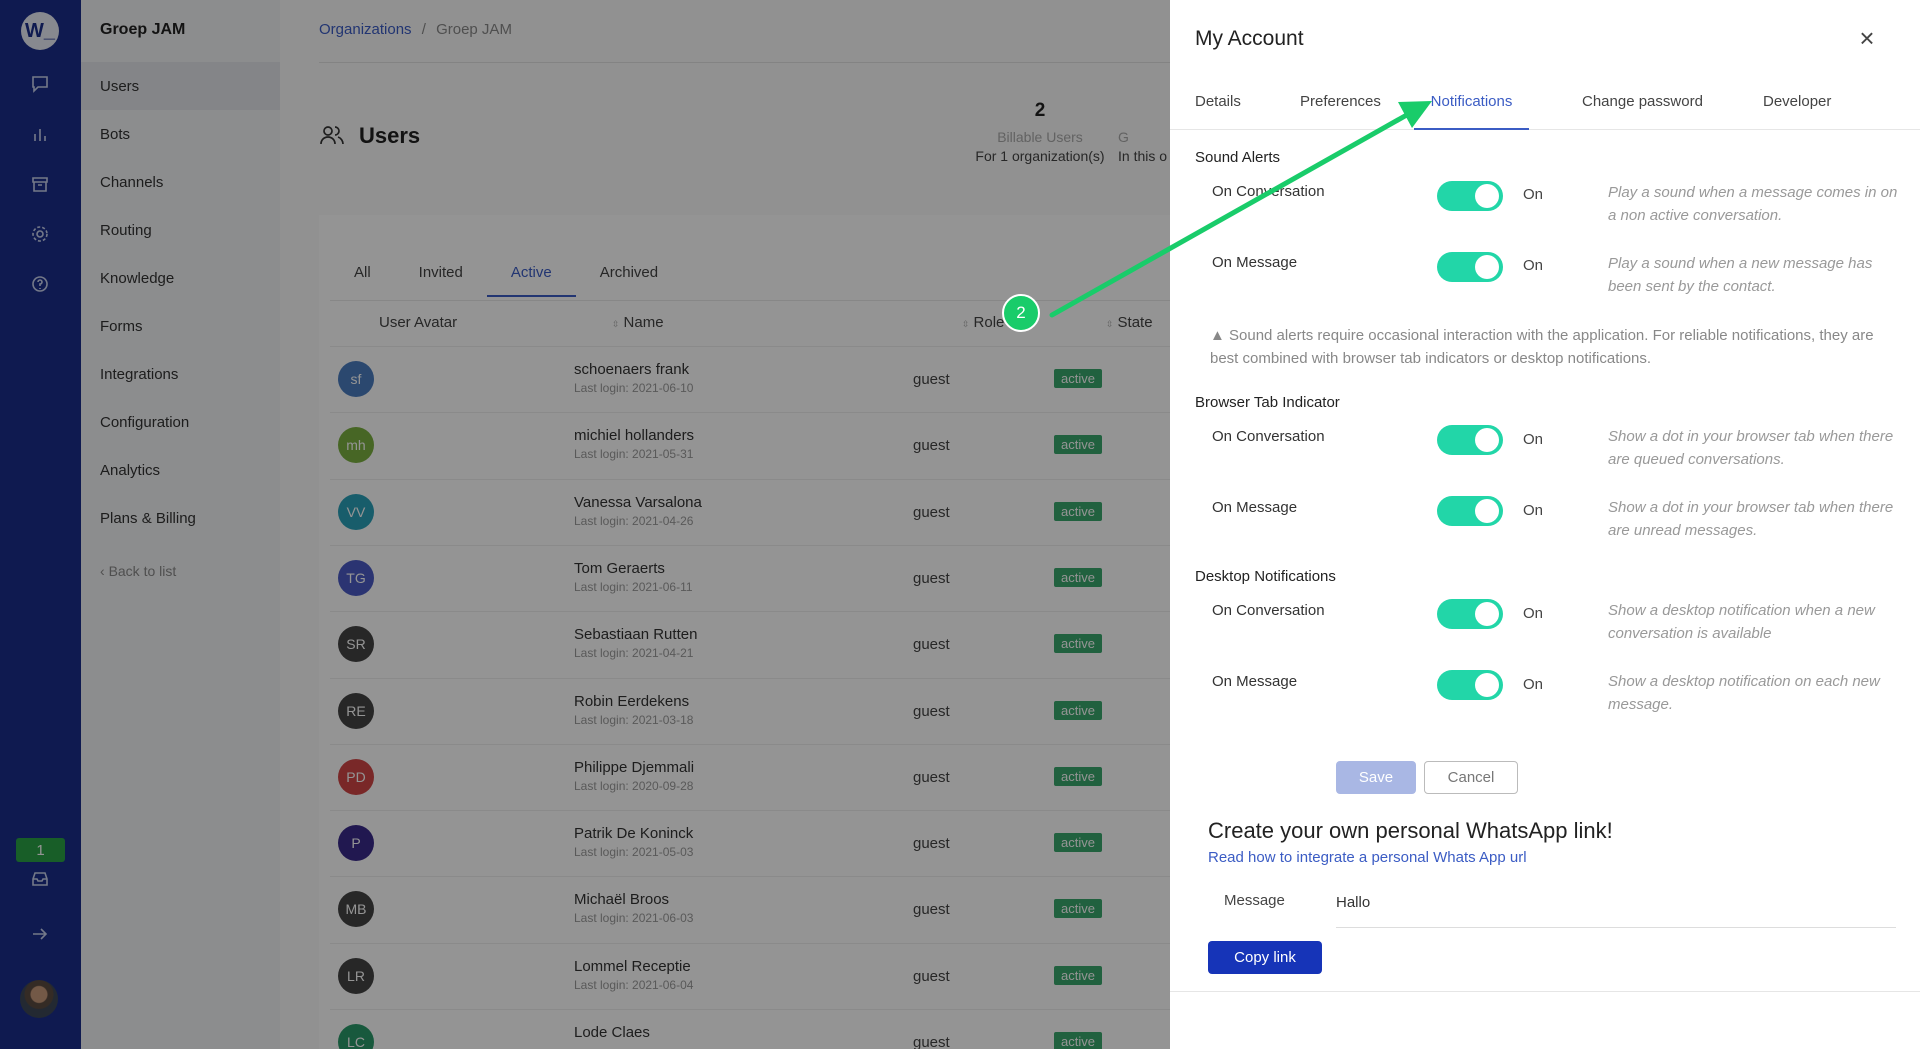  Describe the element at coordinates (1470, 614) in the screenshot. I see `desktop-conversation-toggle` at that location.